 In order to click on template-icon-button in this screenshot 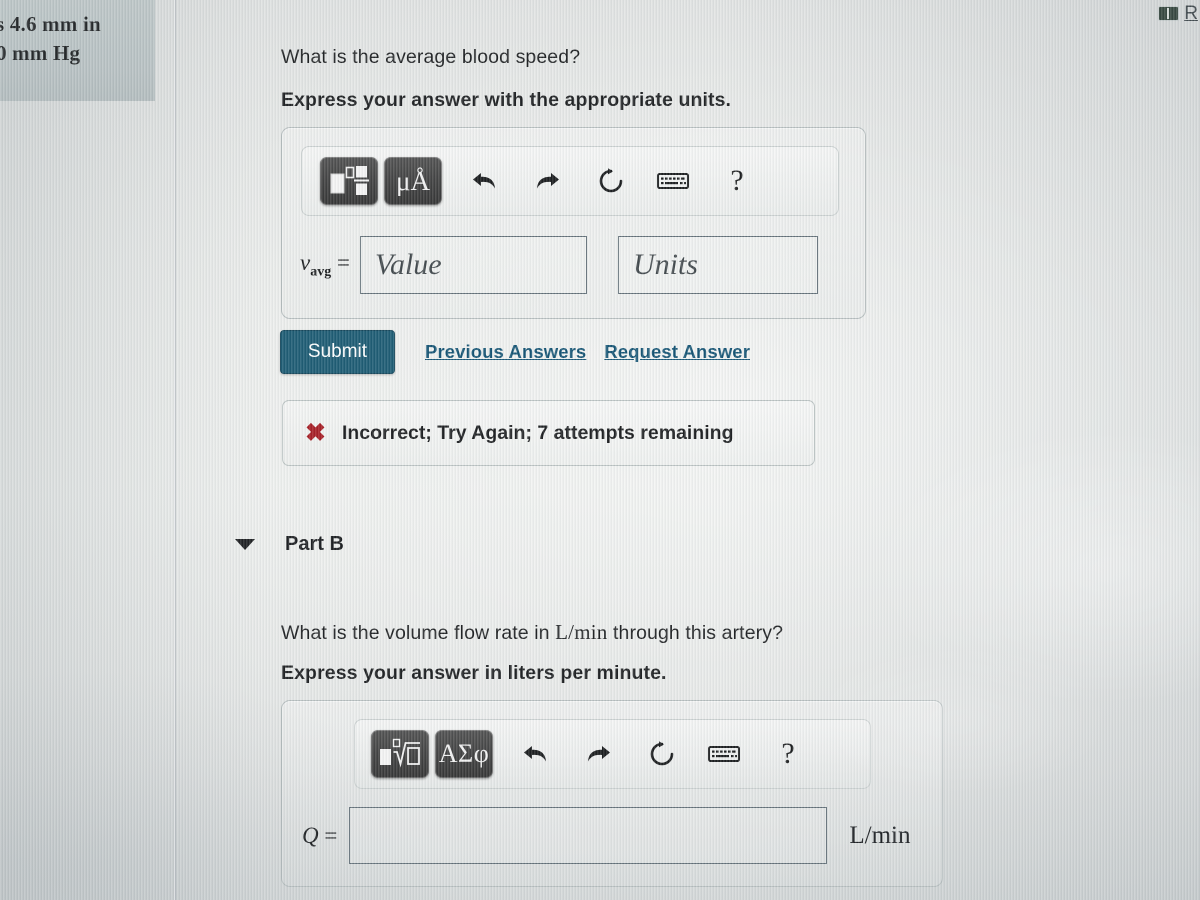, I will do `click(349, 181)`.